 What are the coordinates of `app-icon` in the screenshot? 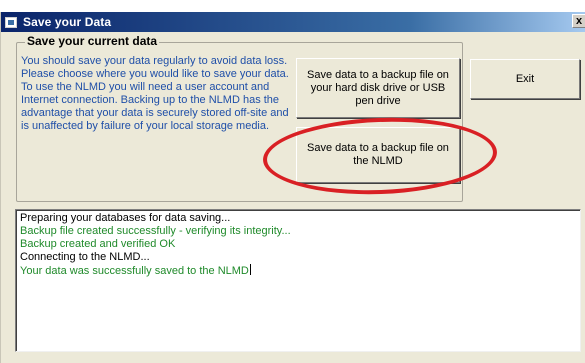 It's located at (11, 22).